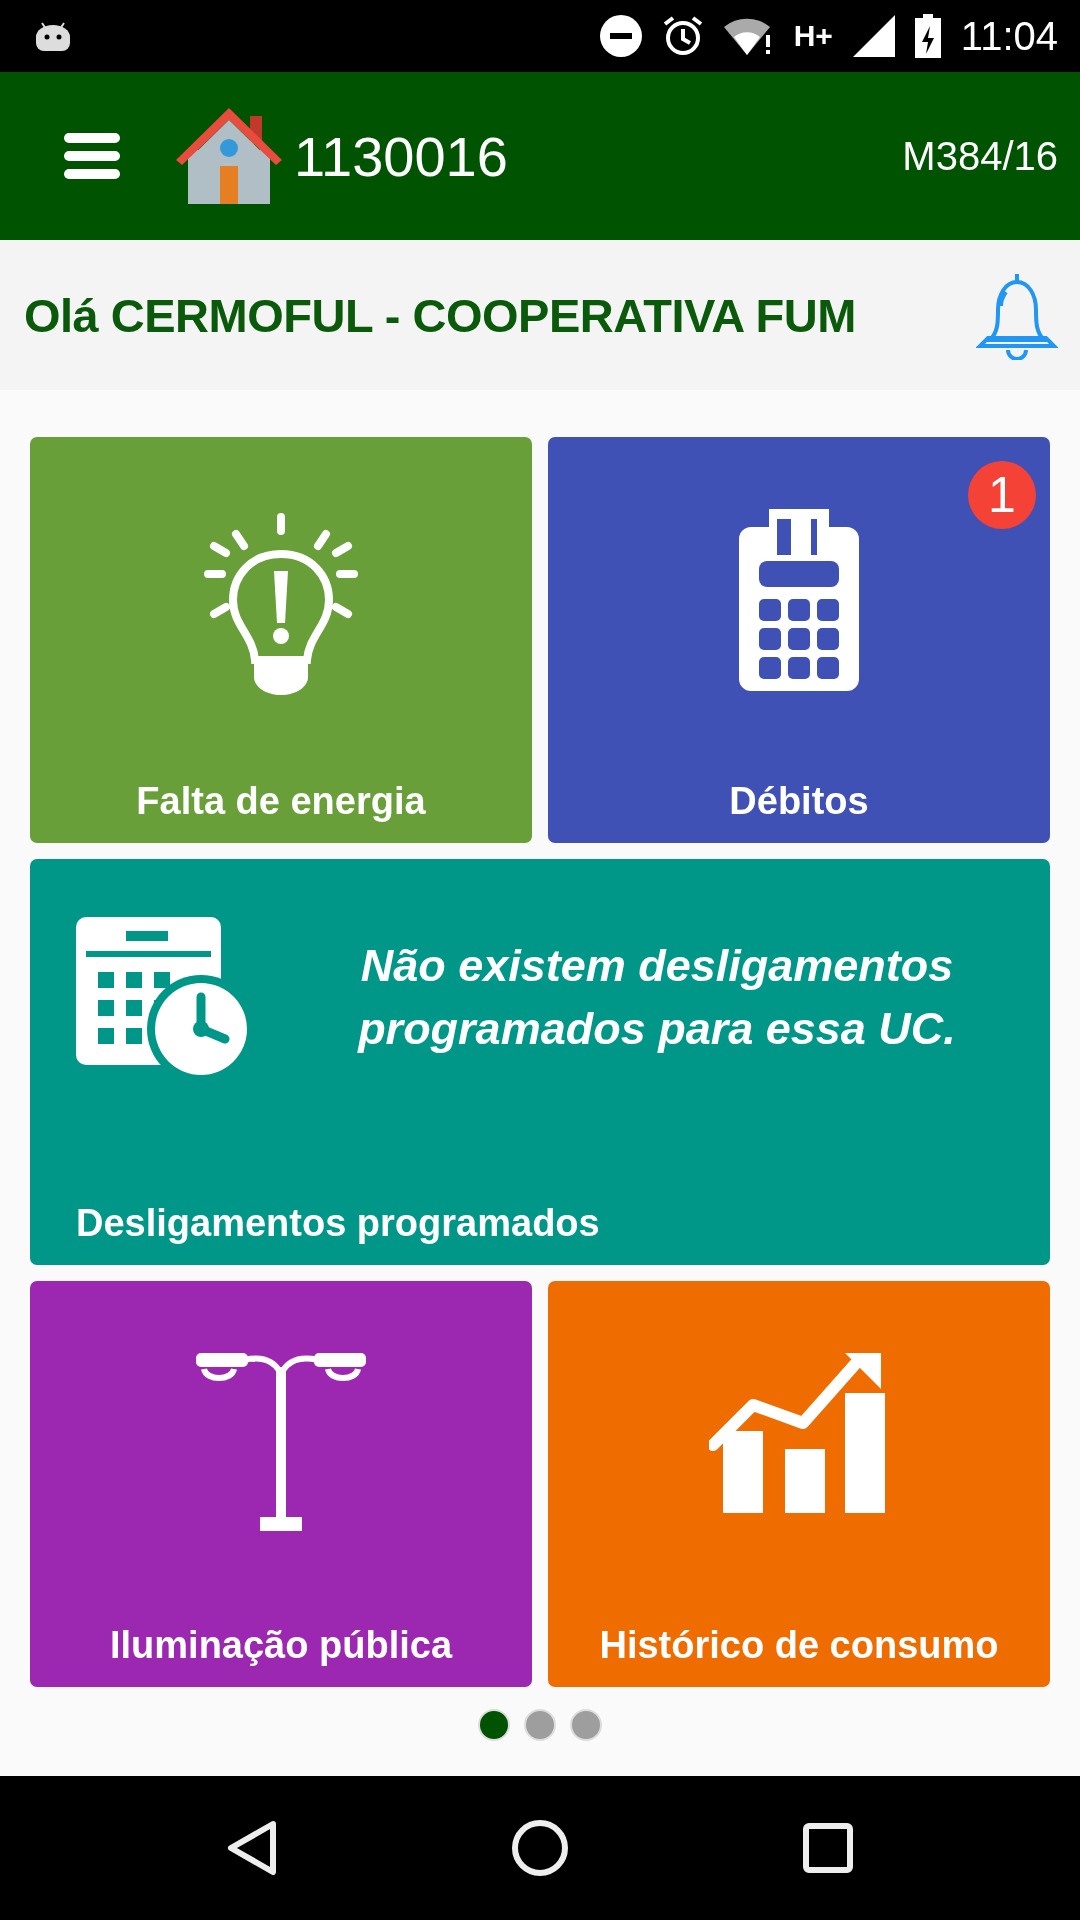 Image resolution: width=1080 pixels, height=1920 pixels. Describe the element at coordinates (401, 156) in the screenshot. I see `account-number: 1130016` at that location.